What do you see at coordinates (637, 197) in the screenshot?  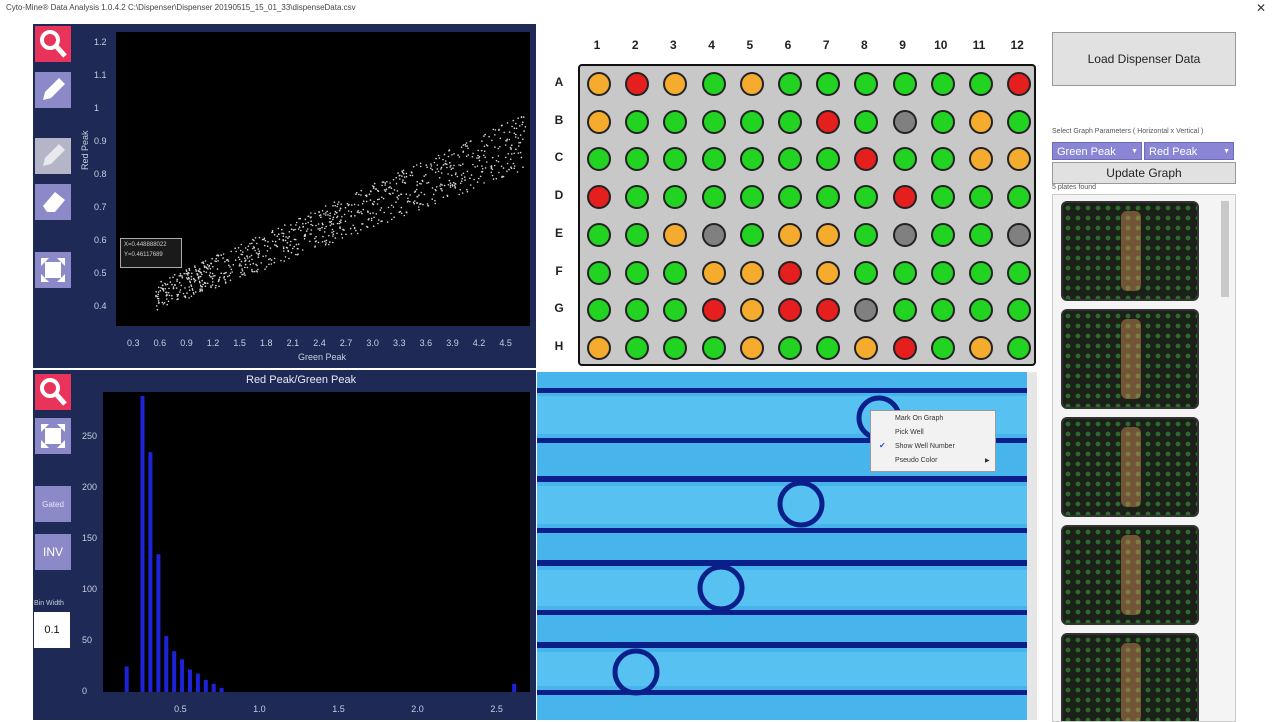 I see `well-D2` at bounding box center [637, 197].